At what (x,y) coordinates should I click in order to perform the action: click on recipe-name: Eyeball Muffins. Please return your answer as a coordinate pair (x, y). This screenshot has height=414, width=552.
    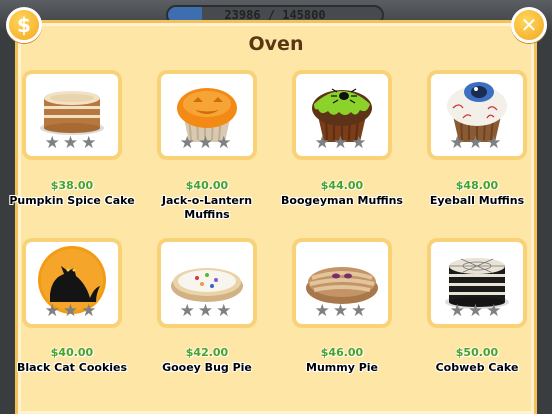
    Looking at the image, I should click on (477, 200).